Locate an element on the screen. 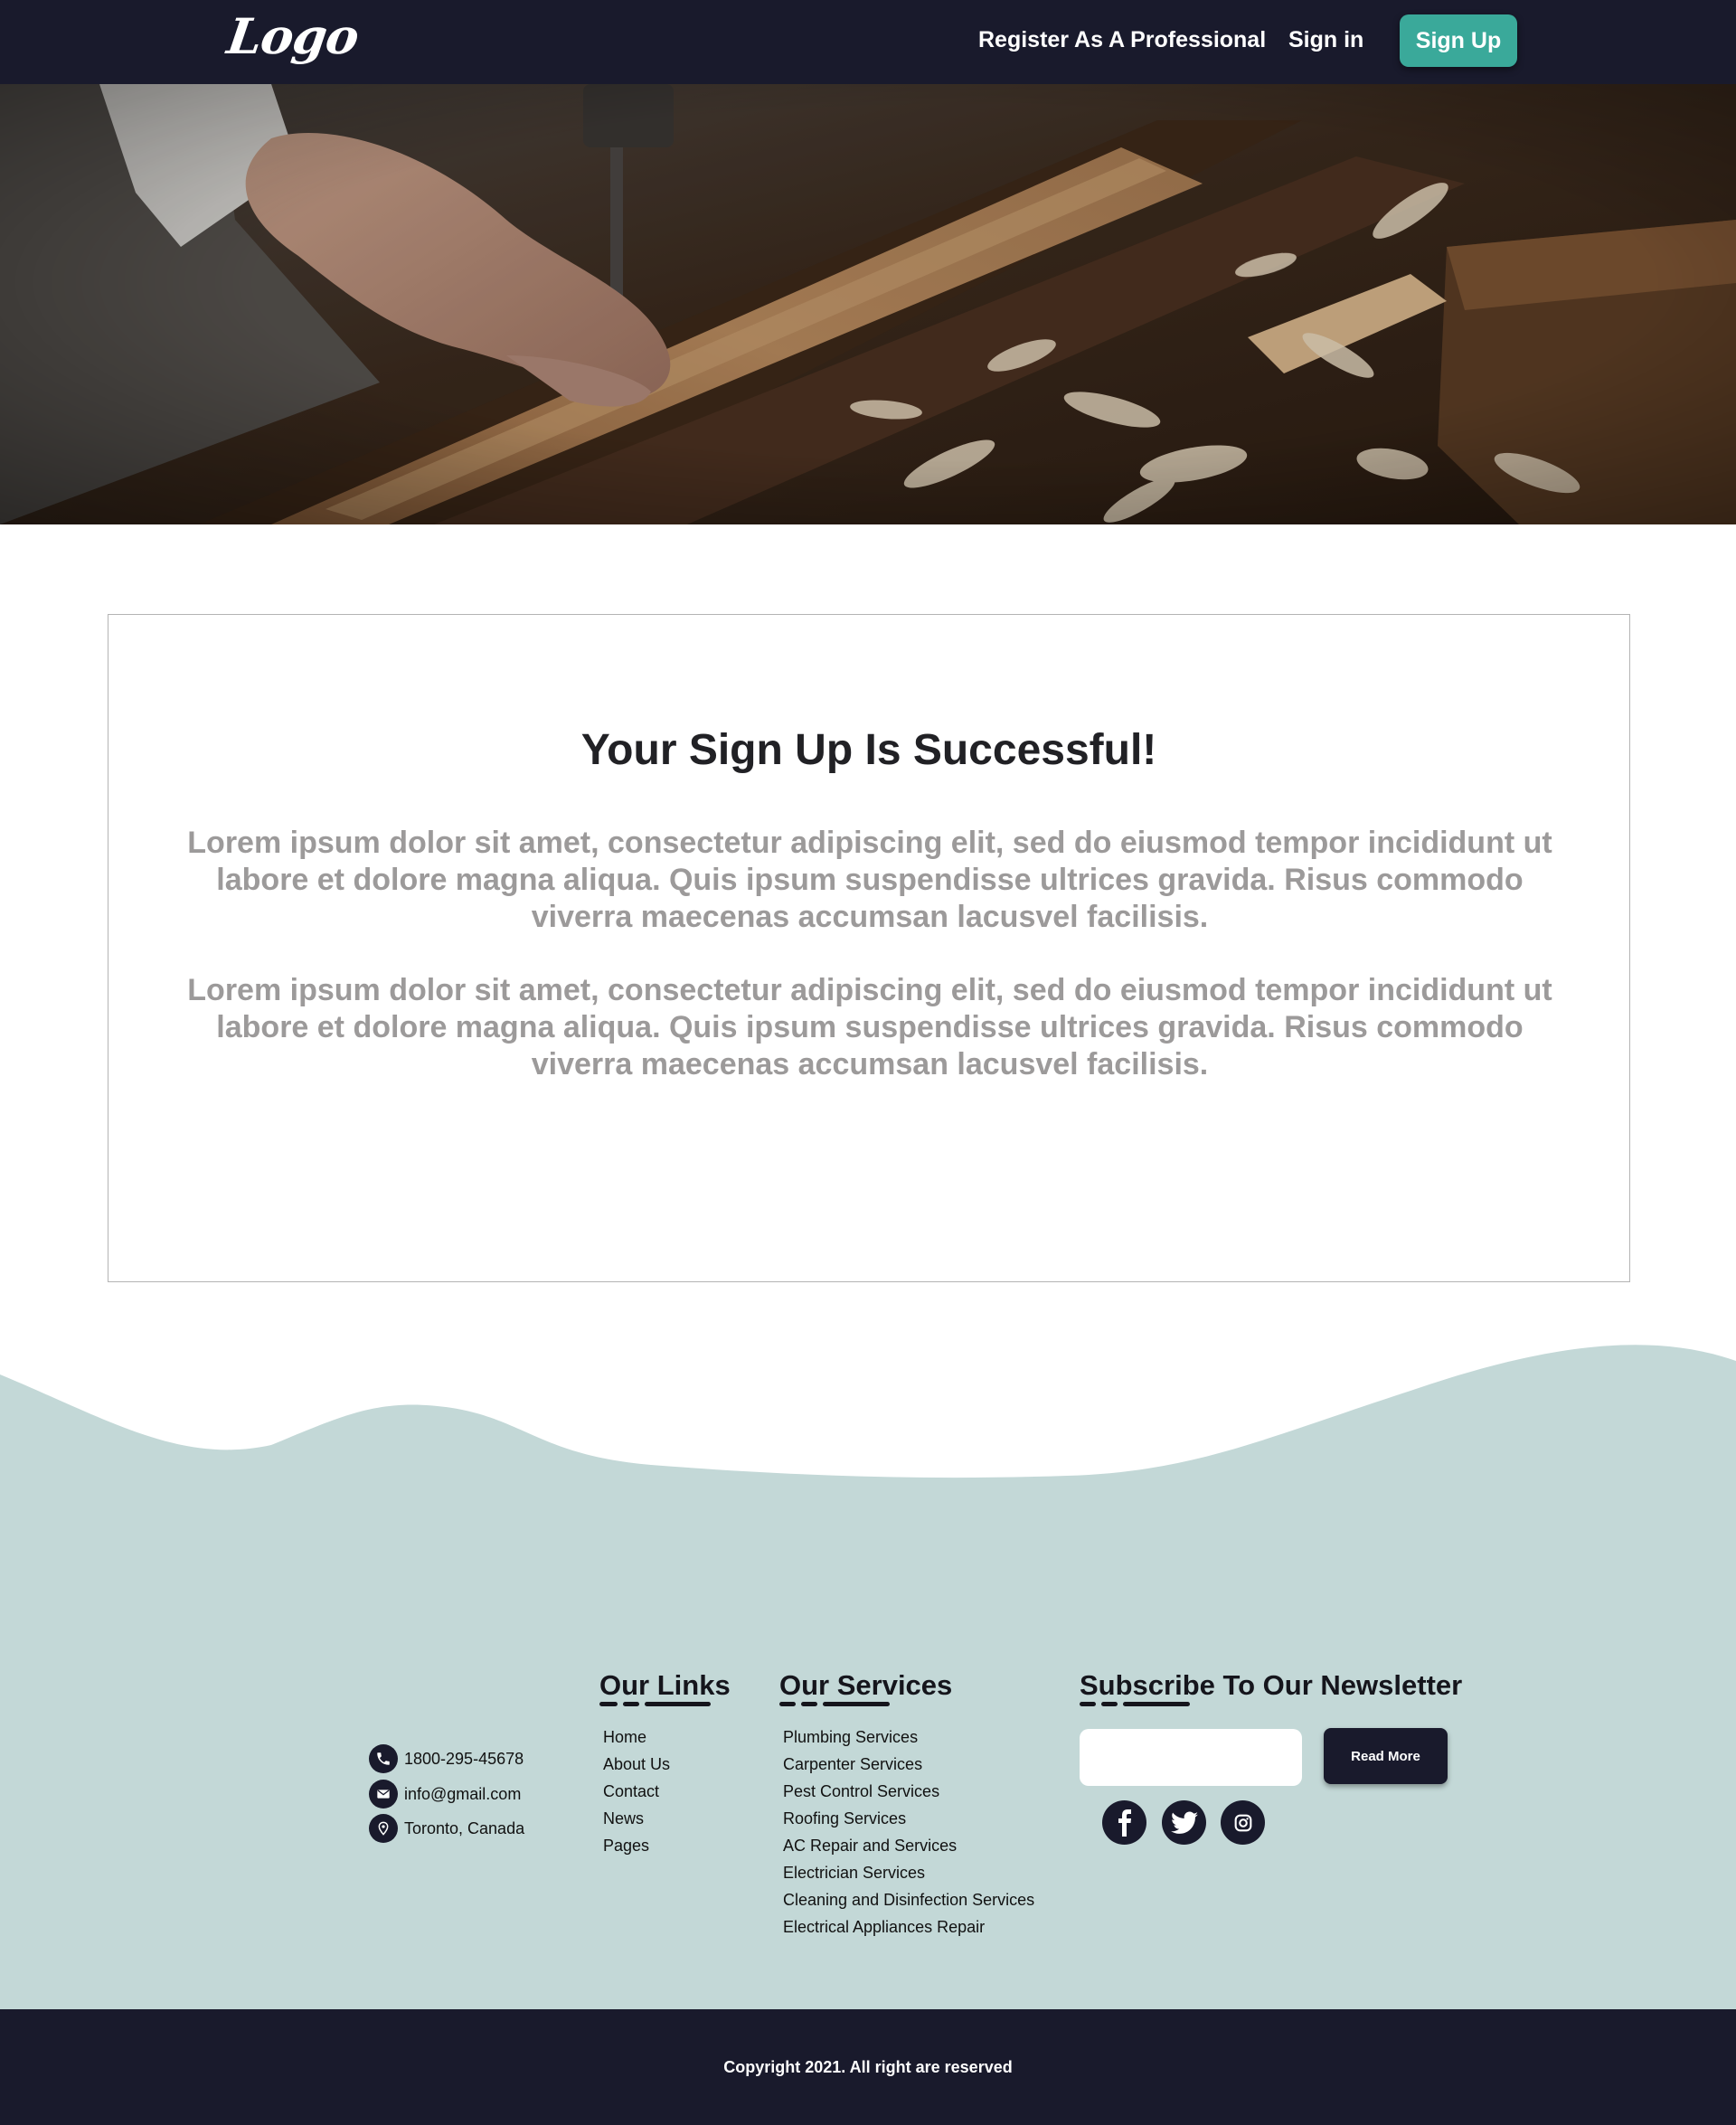  copyright-bar: Copyright 2021. All right are reserved is located at coordinates (868, 2067).